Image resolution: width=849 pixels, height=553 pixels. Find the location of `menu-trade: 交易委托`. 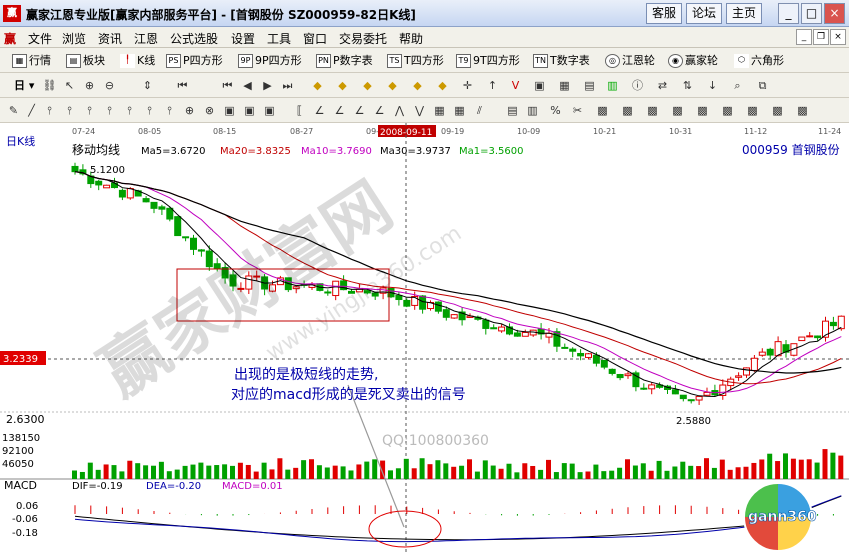

menu-trade: 交易委托 is located at coordinates (363, 38).